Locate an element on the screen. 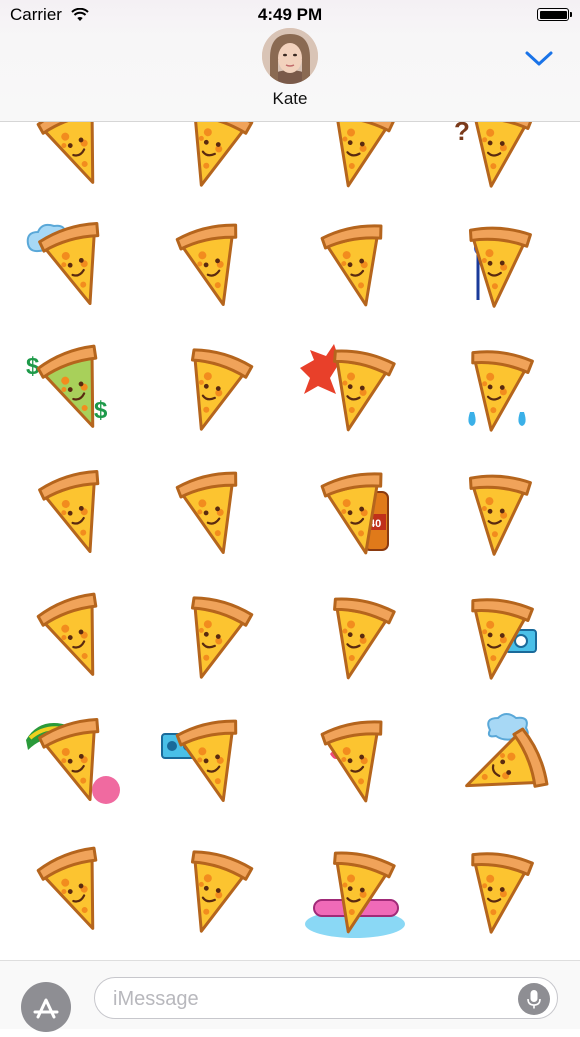  sticker-pizza-boombox is located at coordinates (211, 760).